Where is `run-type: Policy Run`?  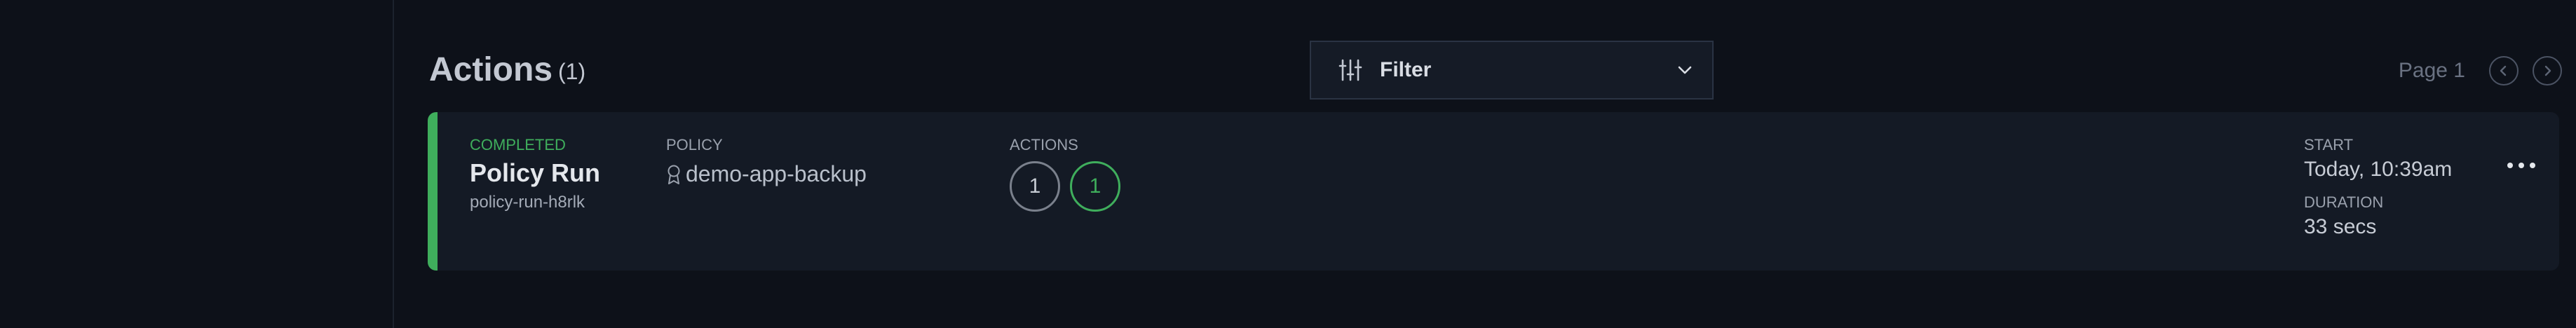
run-type: Policy Run is located at coordinates (535, 172).